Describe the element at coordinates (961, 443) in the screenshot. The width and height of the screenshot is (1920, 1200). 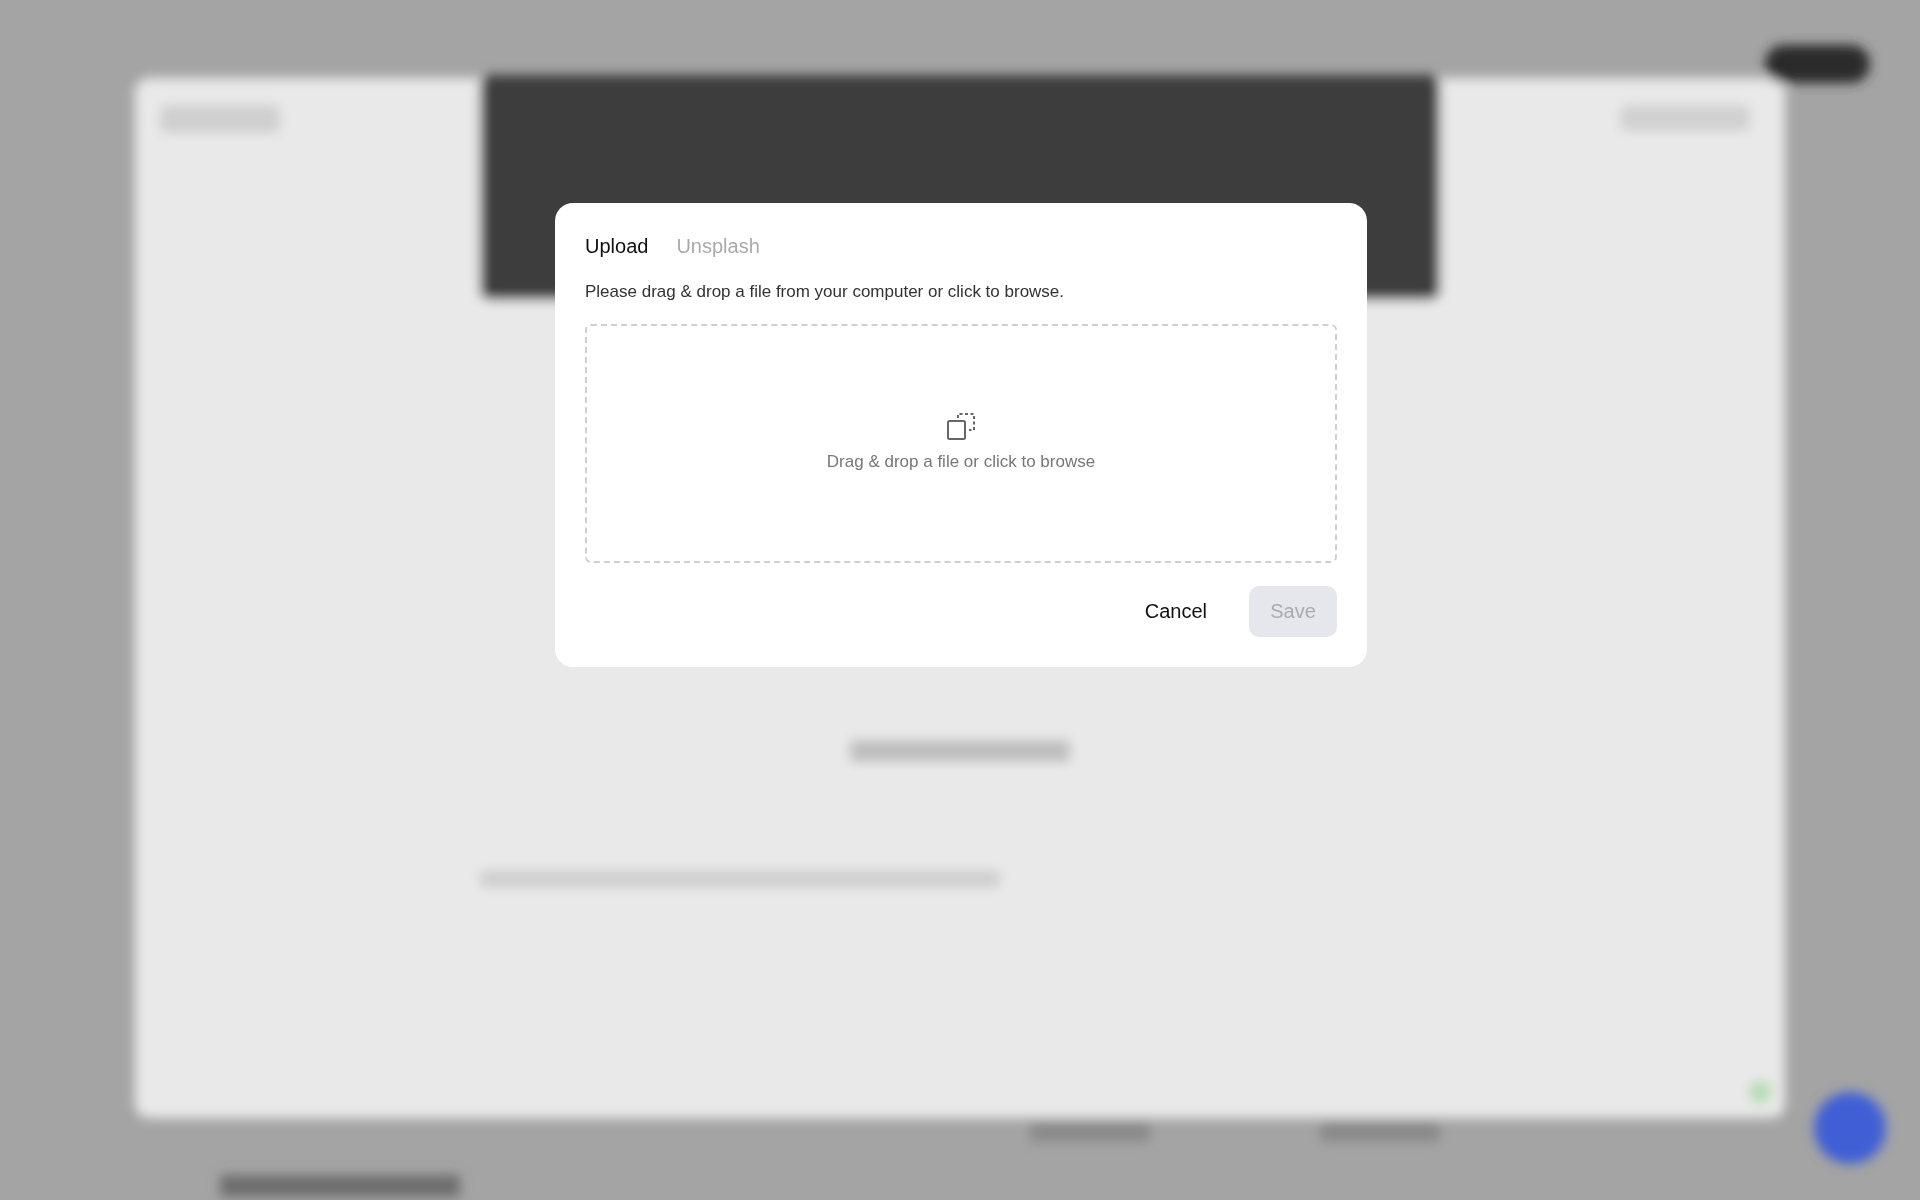
I see `dropzone: Drag & drop a file or click to browse` at that location.